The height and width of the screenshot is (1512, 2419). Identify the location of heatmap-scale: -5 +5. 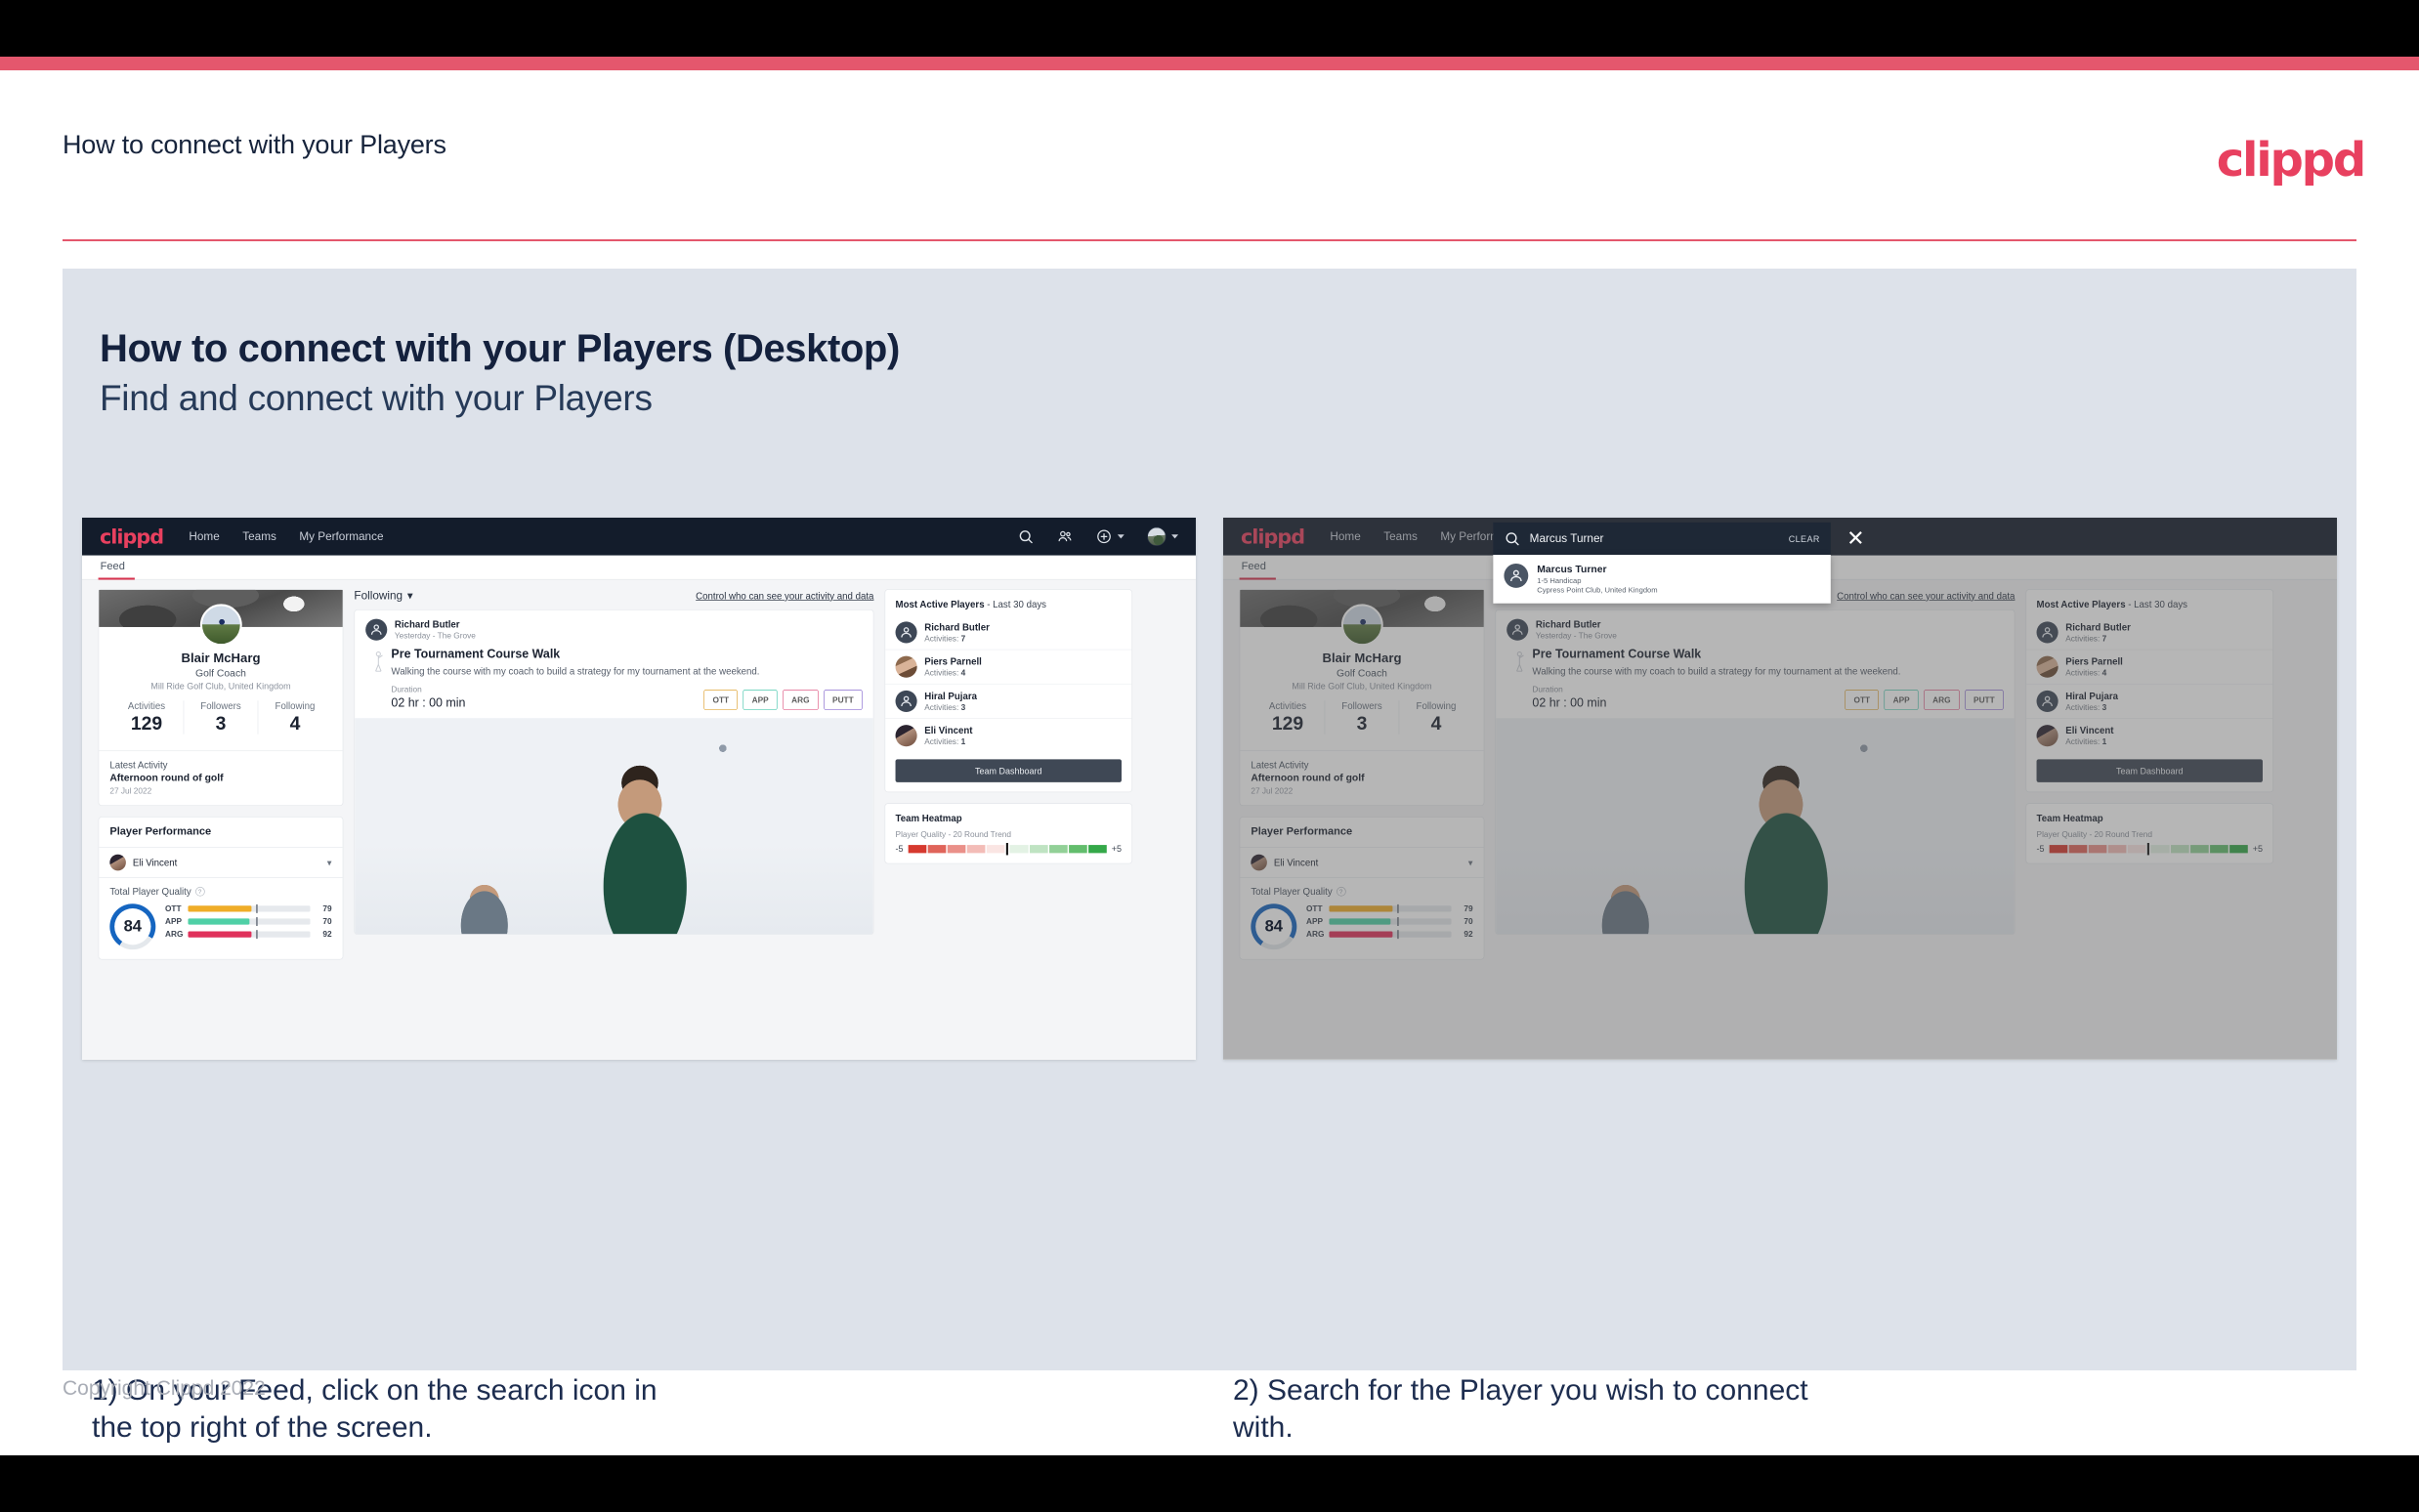
(2149, 852).